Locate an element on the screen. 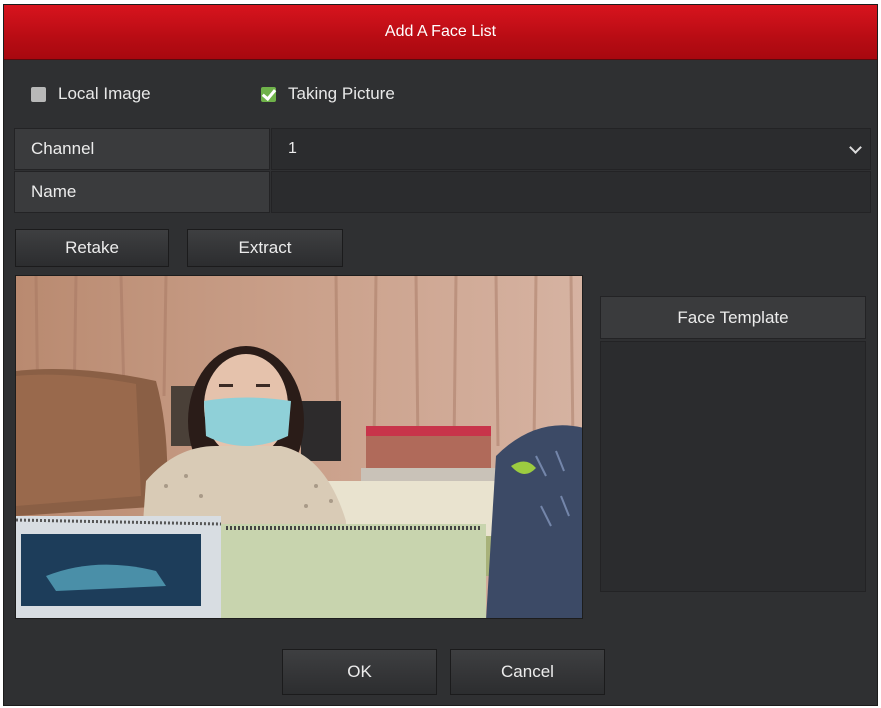 Image resolution: width=881 pixels, height=708 pixels. channel-label: Channel is located at coordinates (142, 149).